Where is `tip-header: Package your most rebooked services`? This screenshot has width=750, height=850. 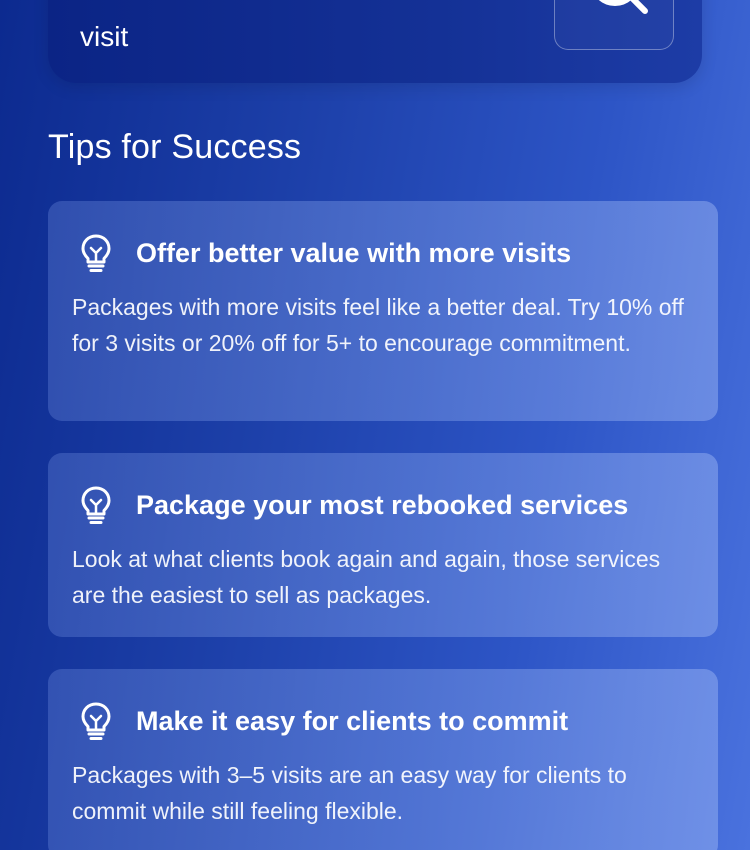
tip-header: Package your most rebooked services is located at coordinates (383, 505).